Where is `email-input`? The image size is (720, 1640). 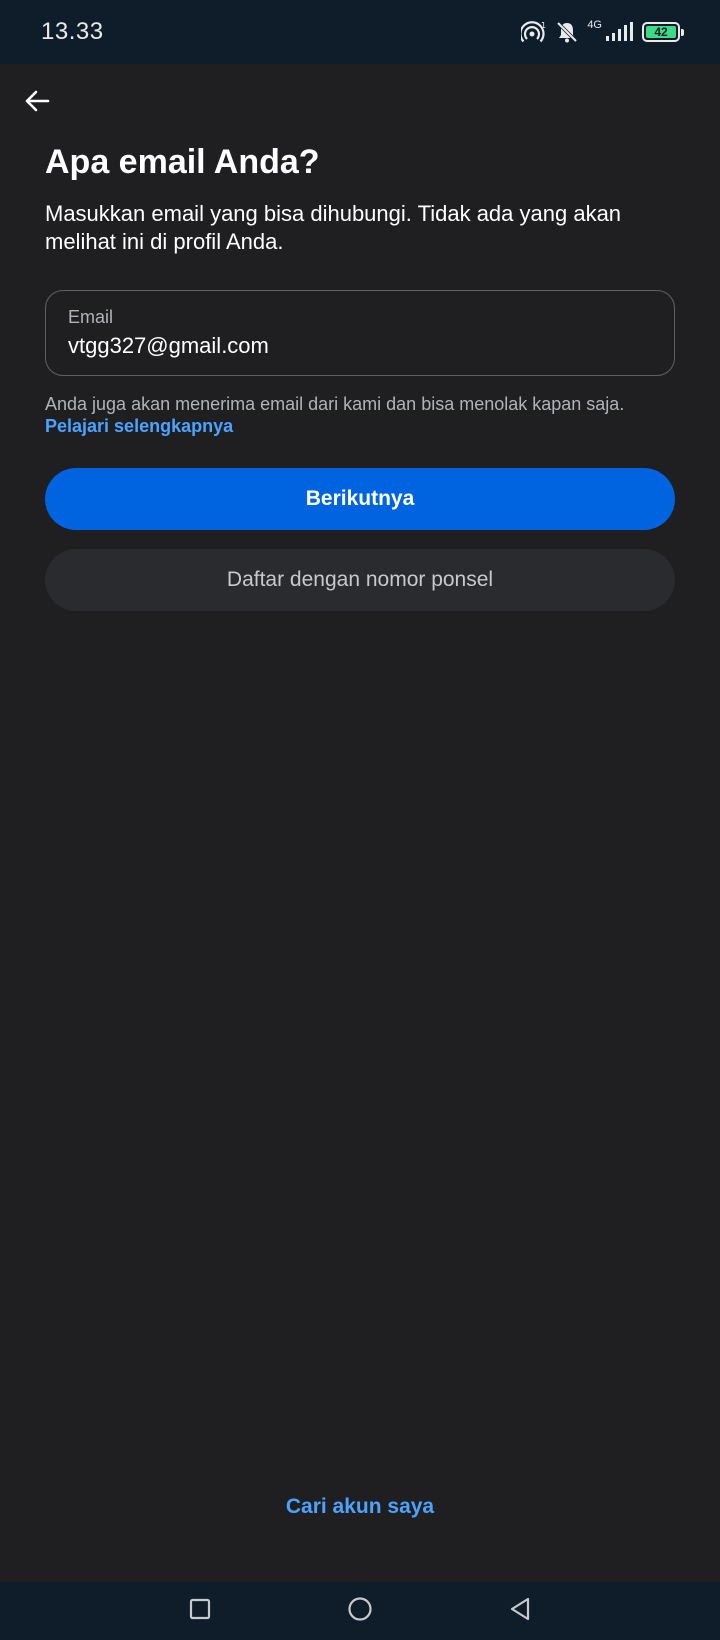 email-input is located at coordinates (360, 346).